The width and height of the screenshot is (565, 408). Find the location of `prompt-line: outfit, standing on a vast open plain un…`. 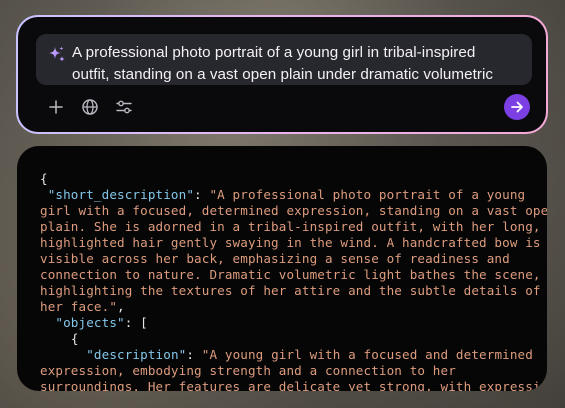

prompt-line: outfit, standing on a vast open plain un… is located at coordinates (283, 74).